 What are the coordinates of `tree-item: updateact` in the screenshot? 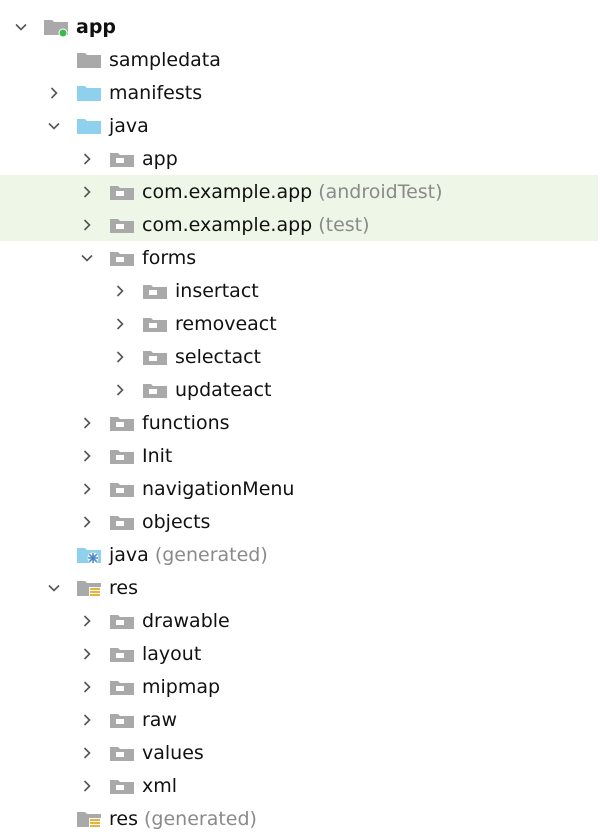 It's located at (300, 389).